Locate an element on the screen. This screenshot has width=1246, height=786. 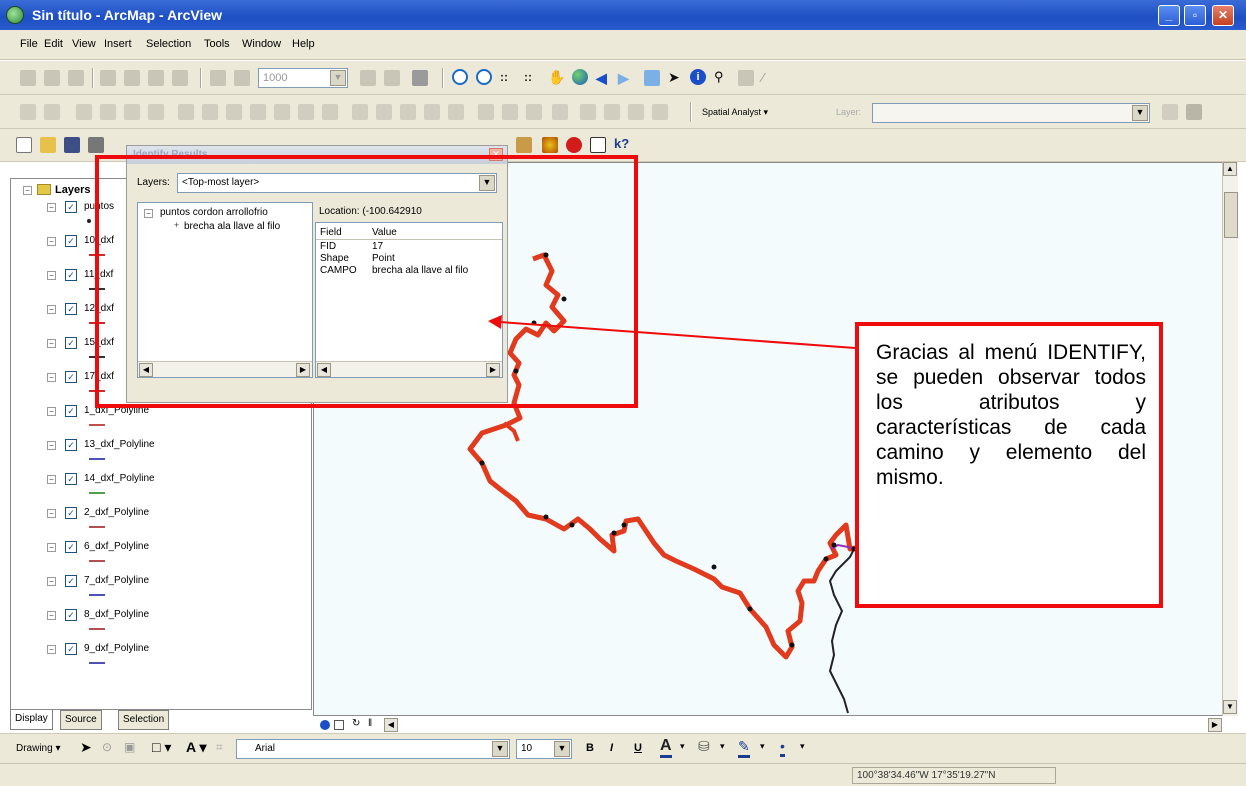
refresh-icon: ↻ is located at coordinates (356, 723).